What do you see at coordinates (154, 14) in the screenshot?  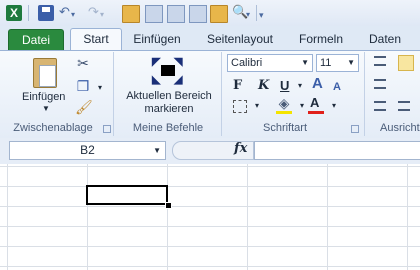 I see `new-workbook-icon` at bounding box center [154, 14].